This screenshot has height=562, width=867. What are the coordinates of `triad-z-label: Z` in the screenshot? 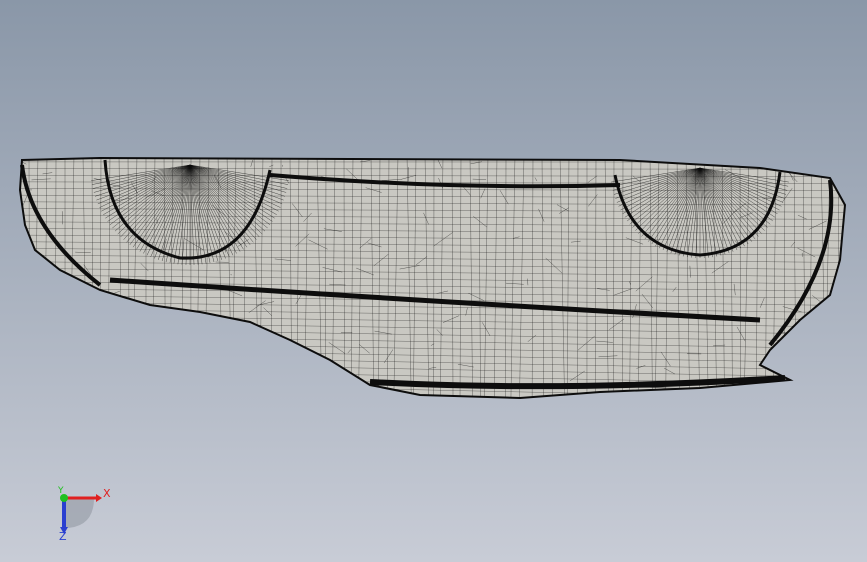 It's located at (63, 536).